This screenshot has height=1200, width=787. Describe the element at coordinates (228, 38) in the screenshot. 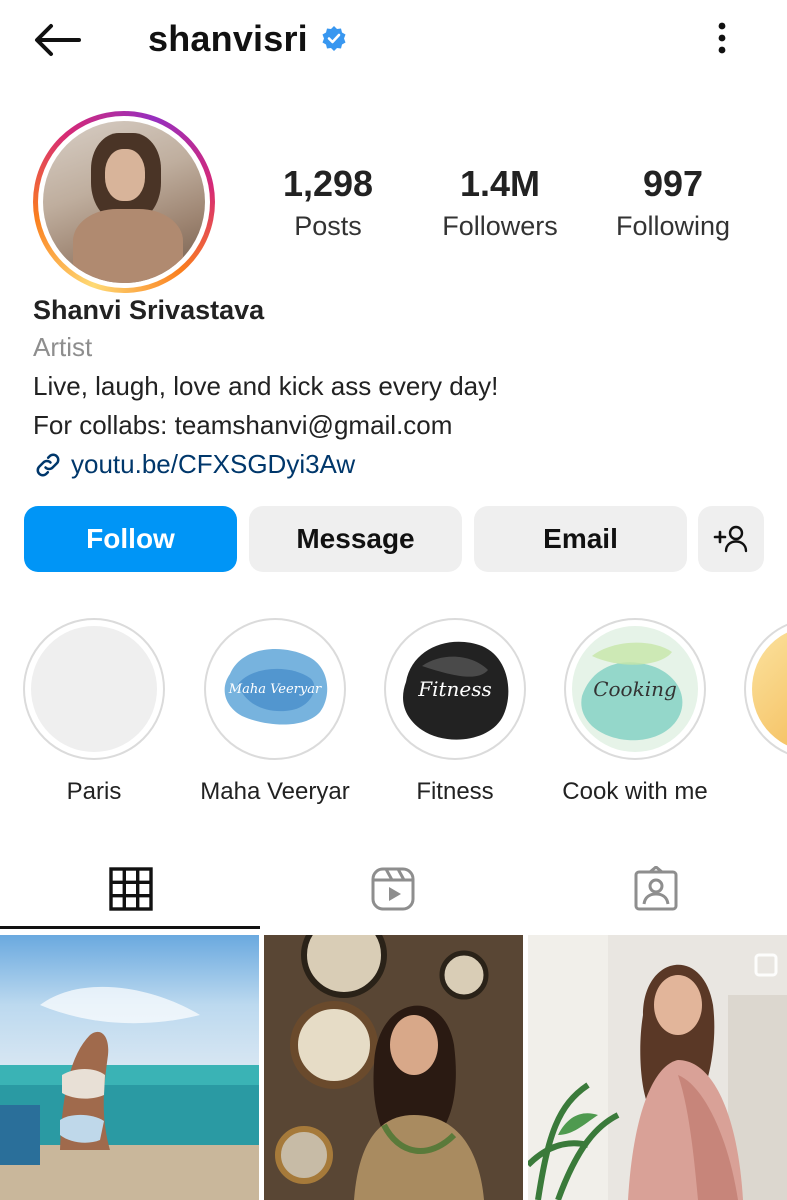

I see `username: shanvisri` at that location.